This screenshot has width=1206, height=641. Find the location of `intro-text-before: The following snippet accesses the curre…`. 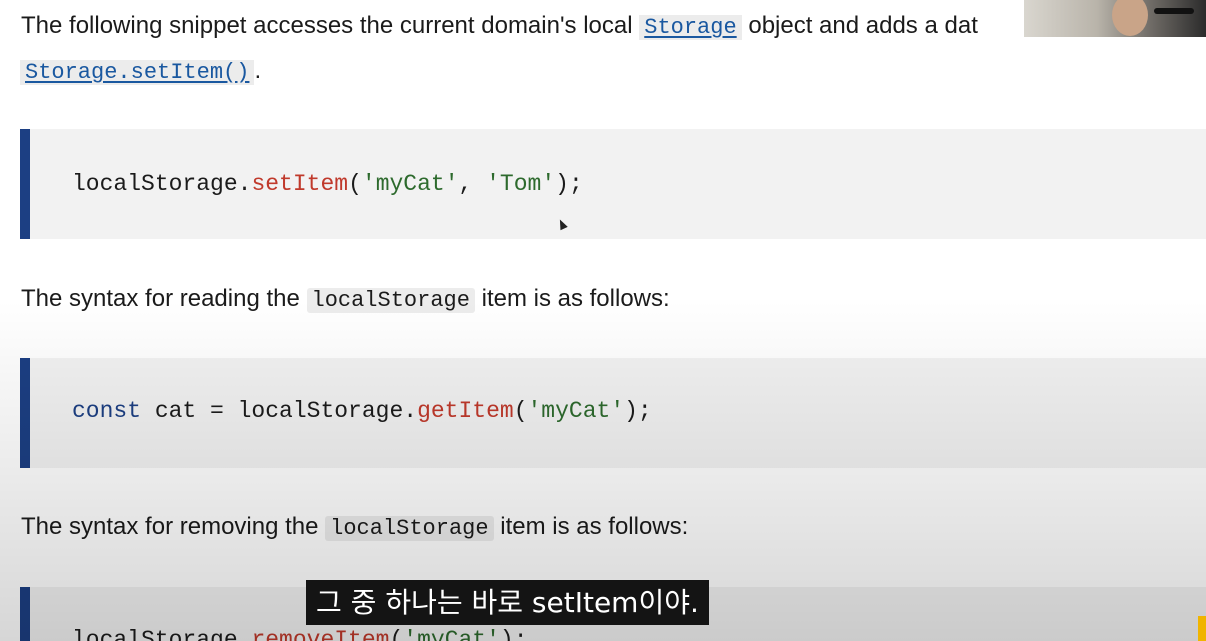

intro-text-before: The following snippet accesses the curre… is located at coordinates (327, 25).